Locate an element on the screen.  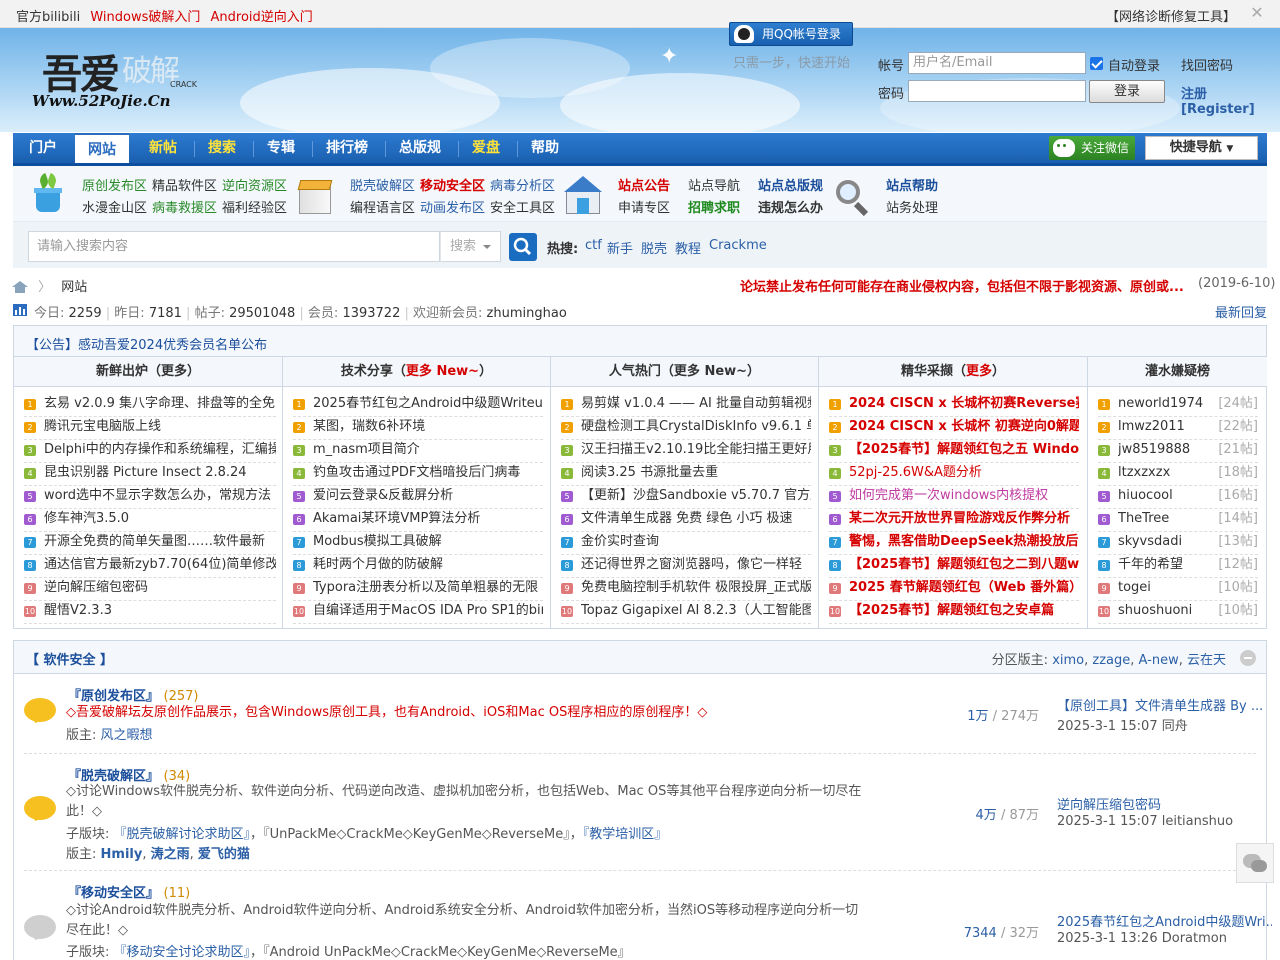
column-list-item: 3 m_nasm项目简介 is located at coordinates (418, 452).